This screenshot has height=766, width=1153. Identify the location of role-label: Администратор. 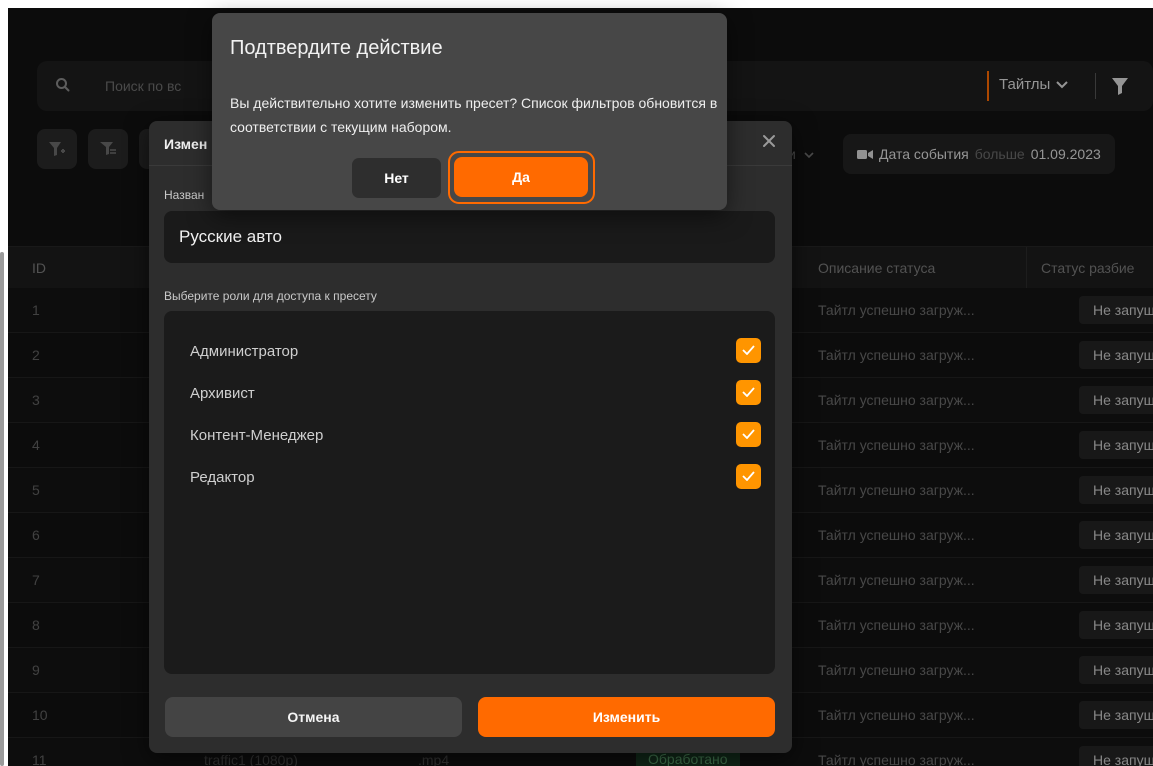
(244, 351).